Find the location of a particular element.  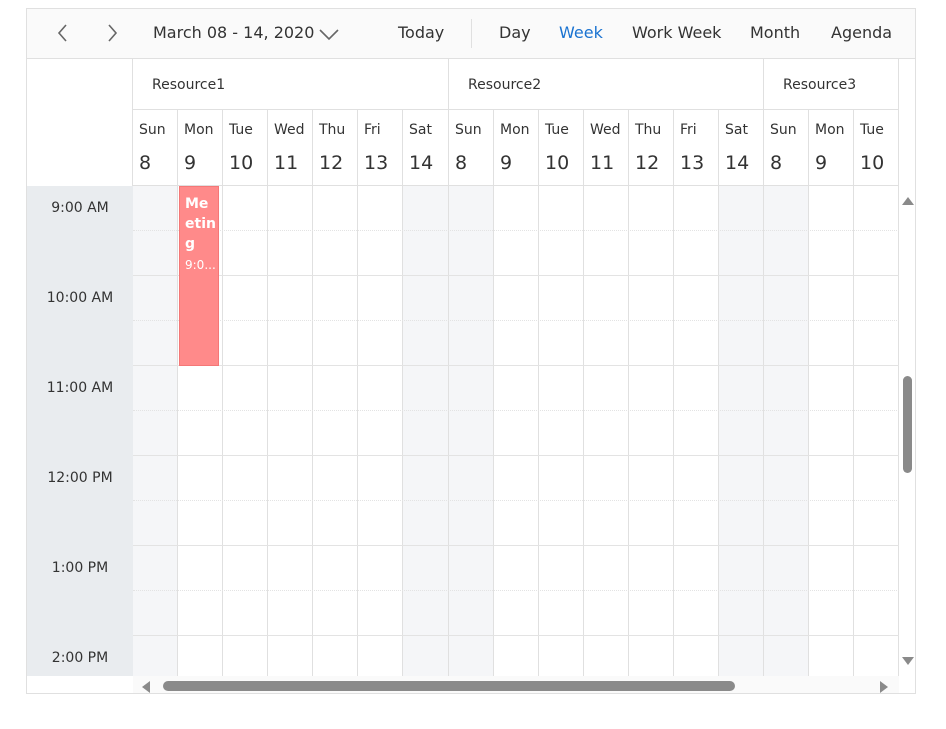

resource-name: Resource3 is located at coordinates (820, 85).